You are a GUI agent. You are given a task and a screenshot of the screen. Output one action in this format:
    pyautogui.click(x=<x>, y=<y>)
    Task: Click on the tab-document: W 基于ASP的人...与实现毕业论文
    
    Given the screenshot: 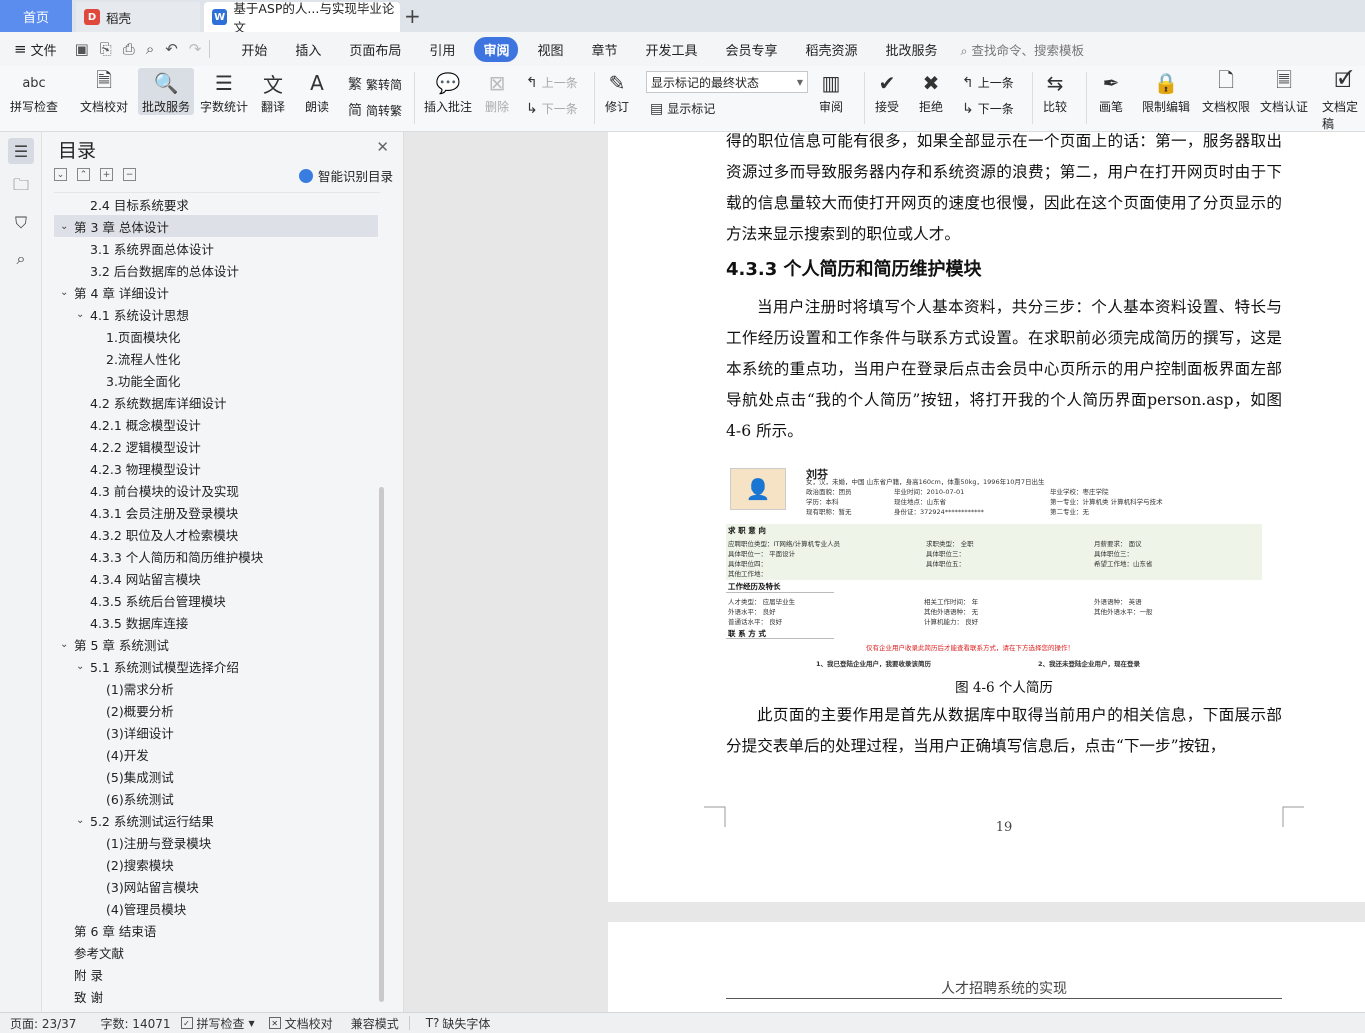 What is the action you would take?
    pyautogui.click(x=302, y=18)
    